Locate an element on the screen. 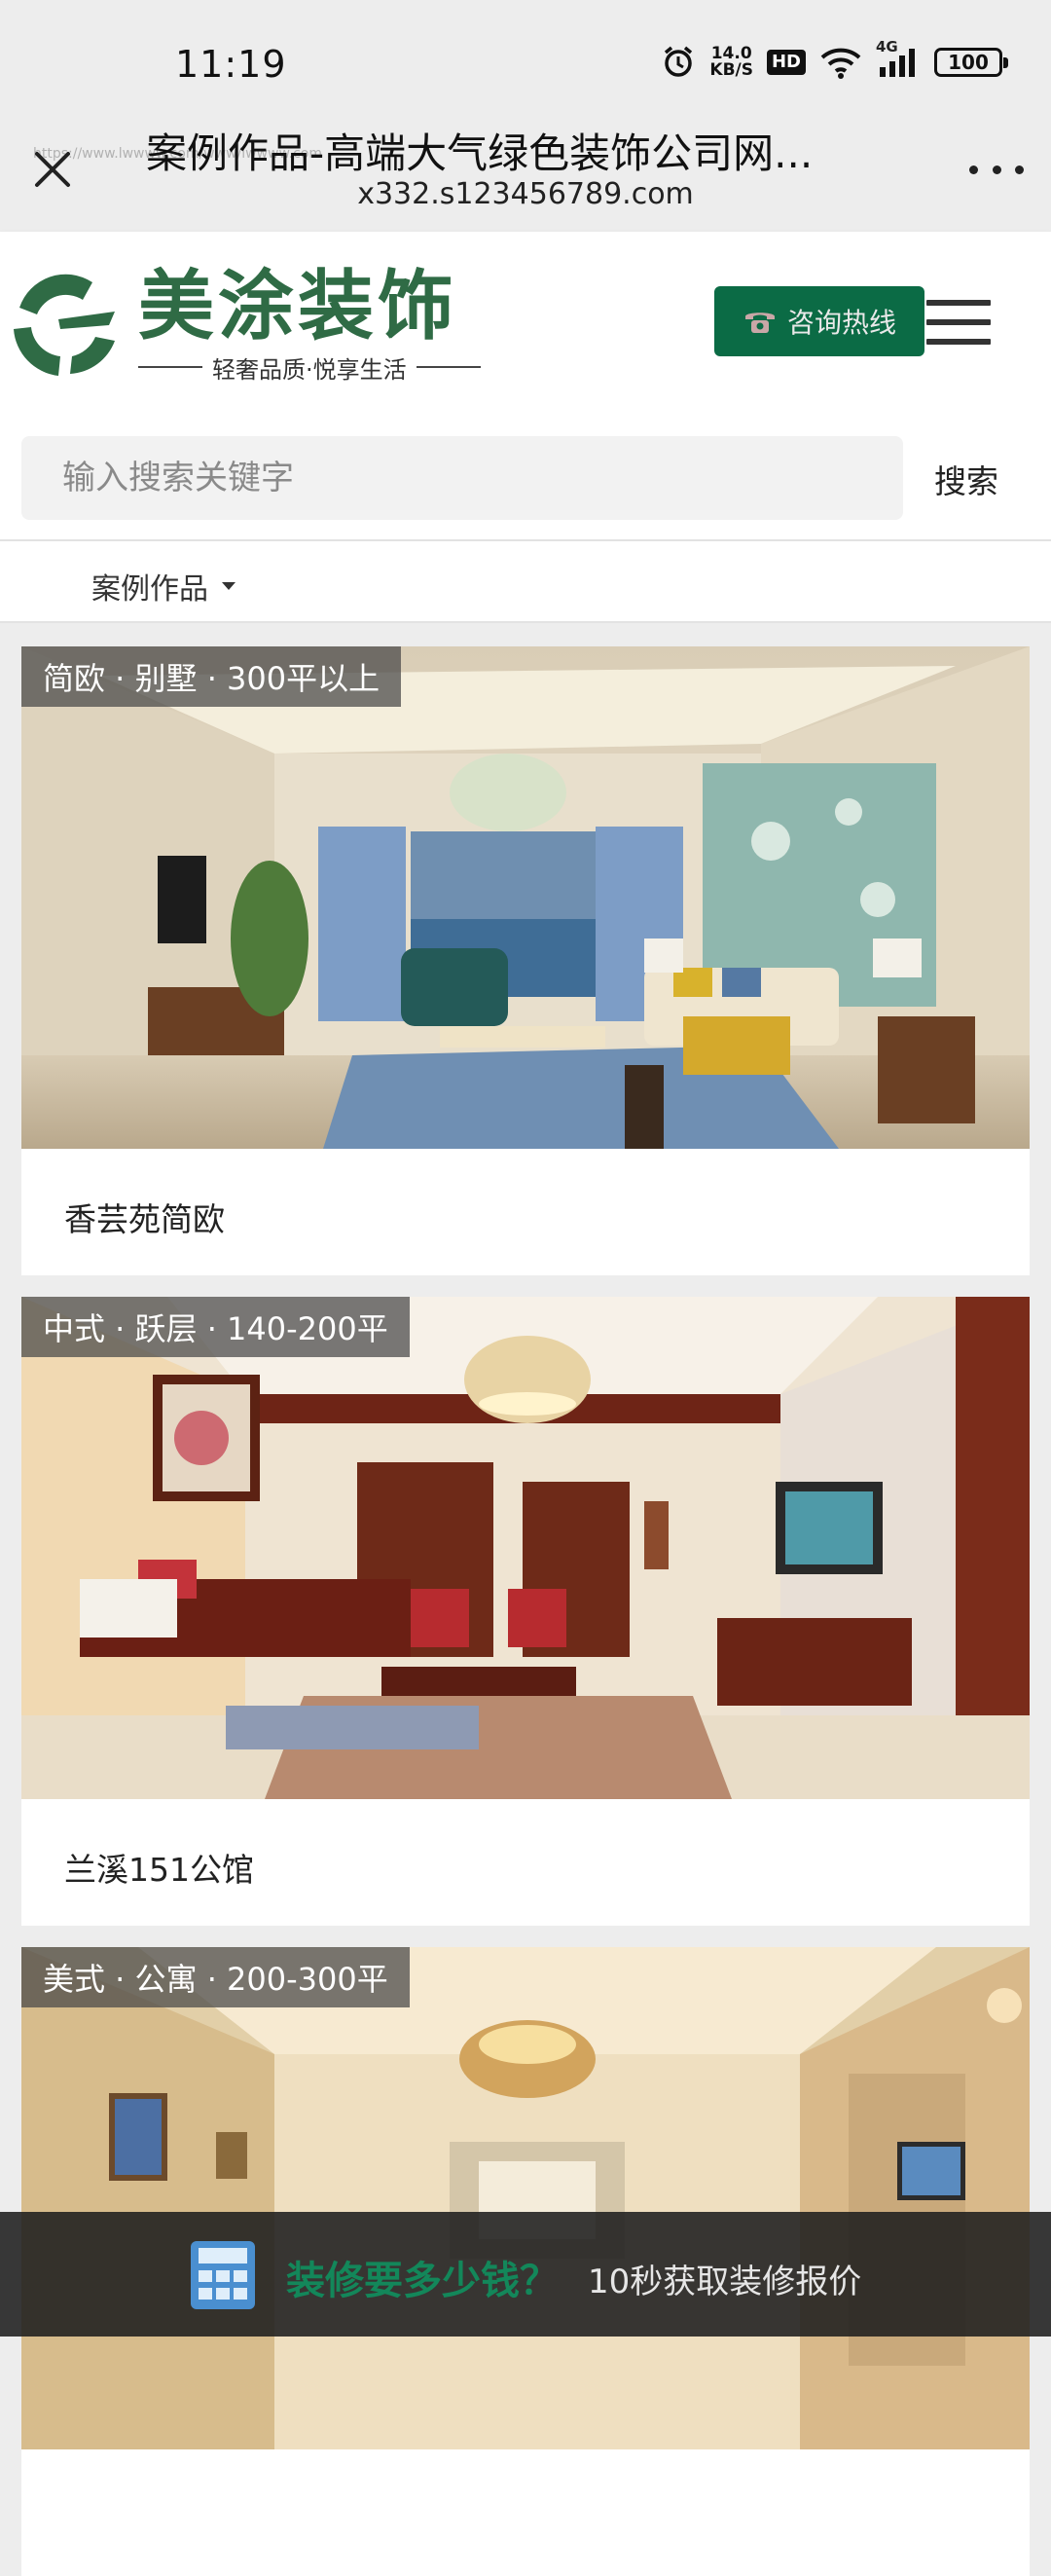 The image size is (1051, 2576). case-tag: 简欧 · 别墅 · 300平以上 is located at coordinates (212, 676).